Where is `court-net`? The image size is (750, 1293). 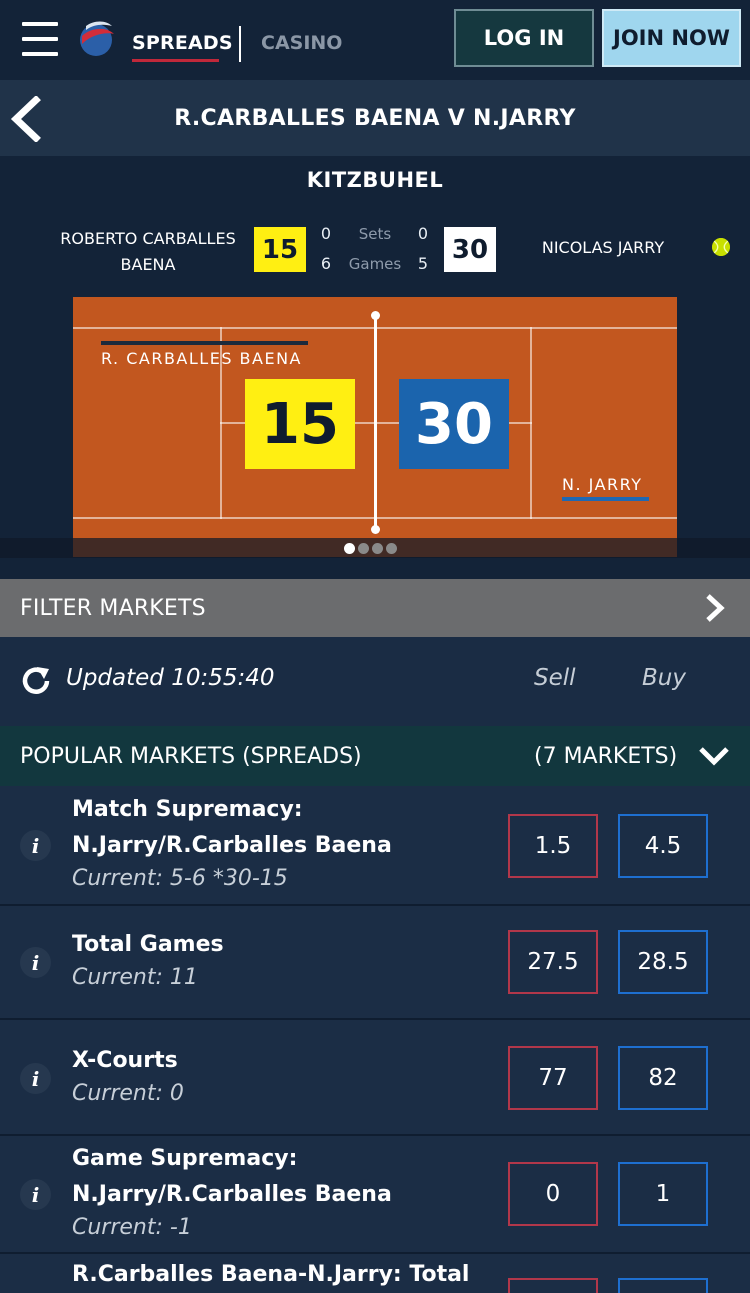 court-net is located at coordinates (375, 422).